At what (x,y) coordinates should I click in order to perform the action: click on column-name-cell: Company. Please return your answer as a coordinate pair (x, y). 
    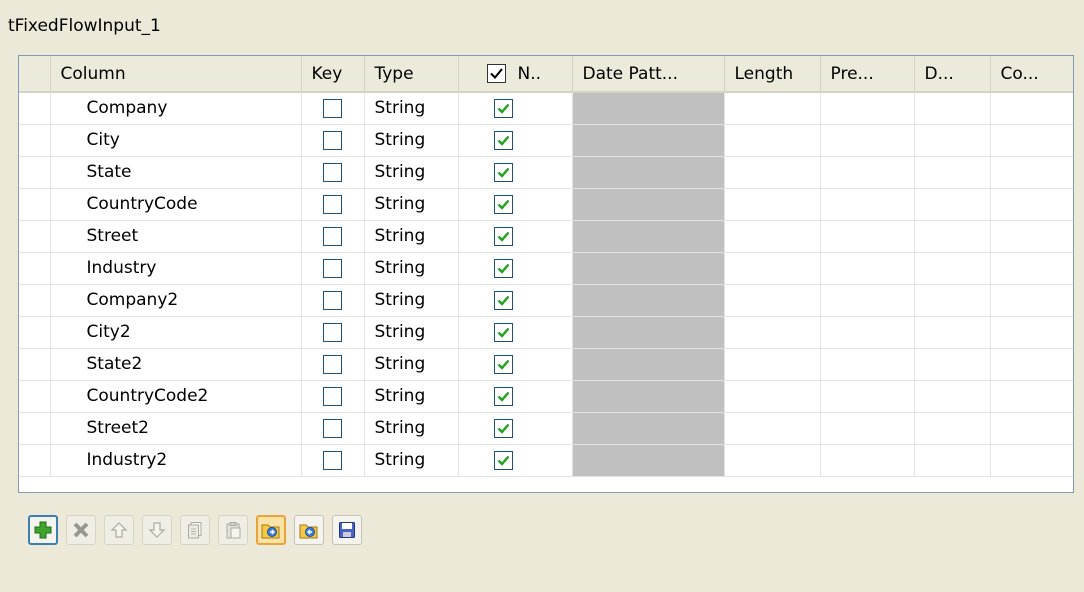
    Looking at the image, I should click on (176, 108).